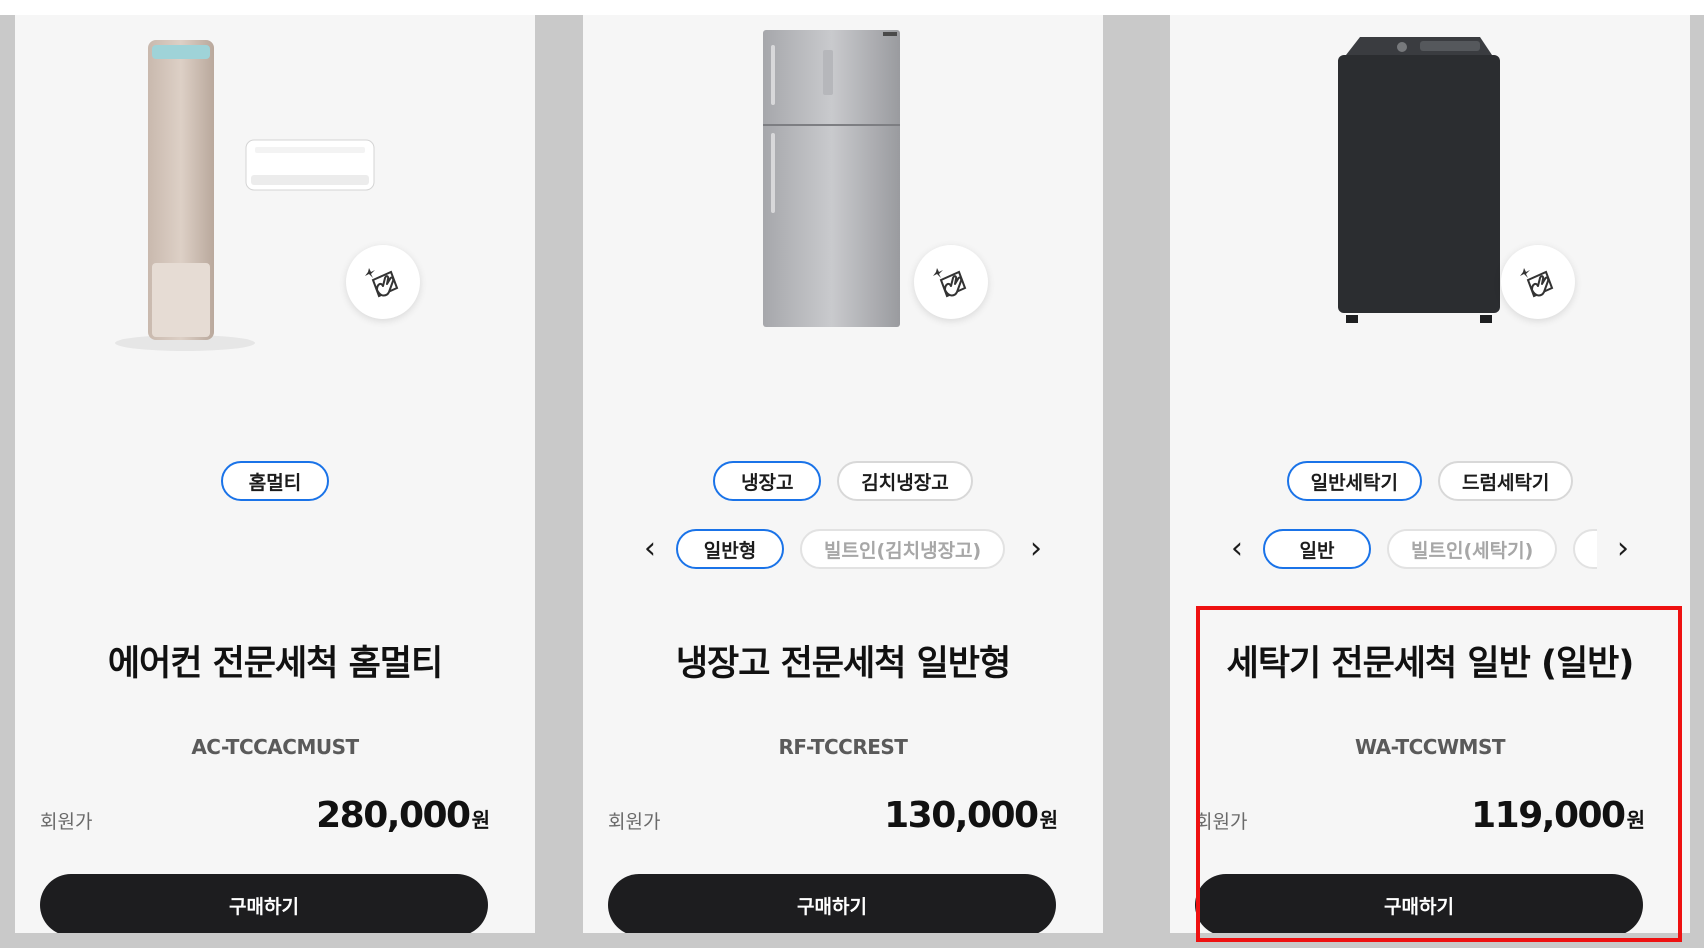  I want to click on category-chips: 일반세탁기 드럼세탁기, so click(1430, 481).